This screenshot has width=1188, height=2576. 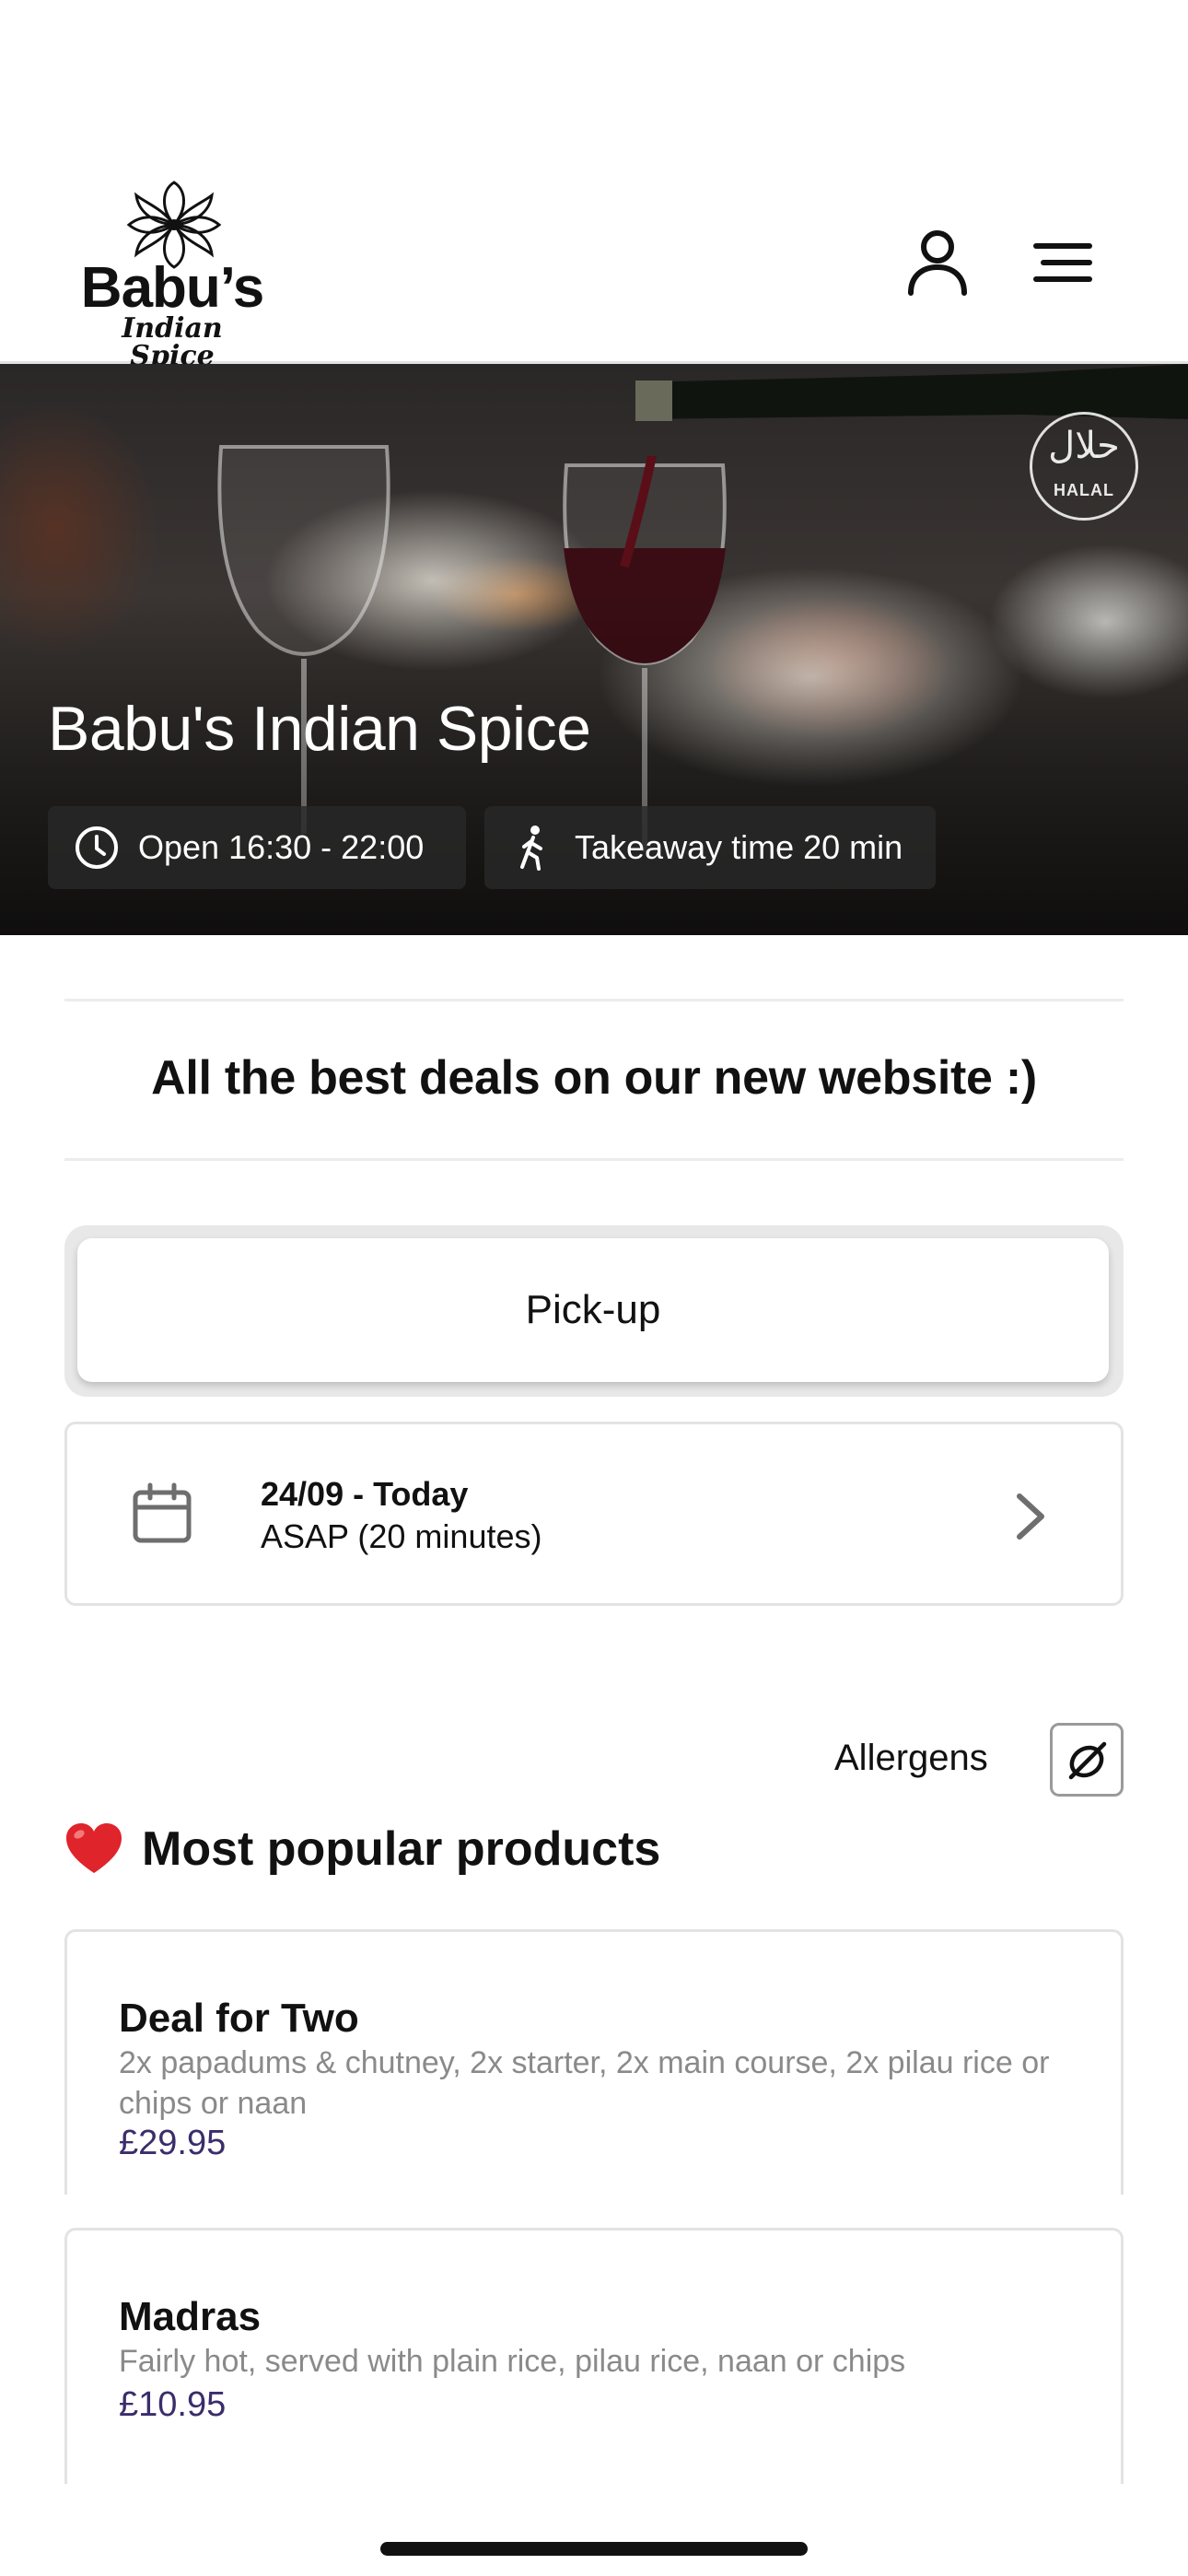 I want to click on home-indicator, so click(x=594, y=2549).